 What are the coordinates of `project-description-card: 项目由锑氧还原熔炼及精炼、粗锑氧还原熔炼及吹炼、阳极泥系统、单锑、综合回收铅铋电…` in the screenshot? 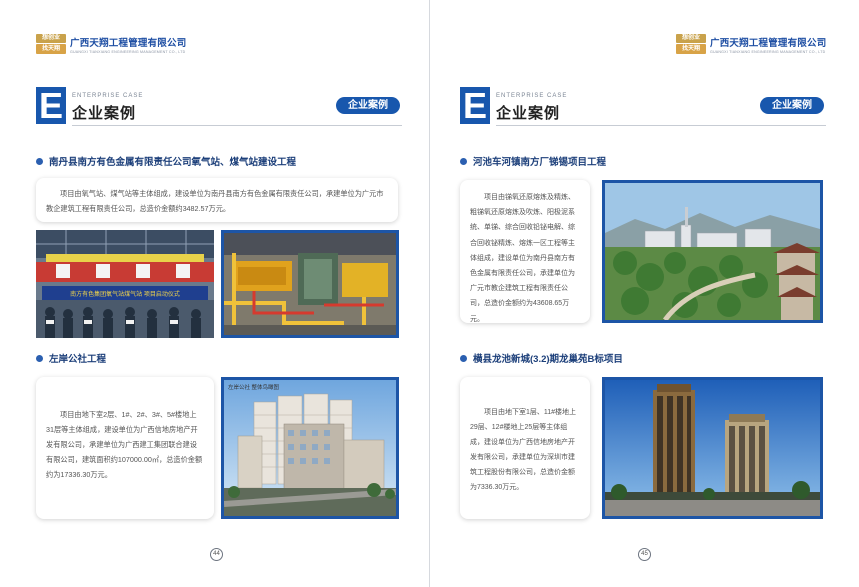 It's located at (525, 251).